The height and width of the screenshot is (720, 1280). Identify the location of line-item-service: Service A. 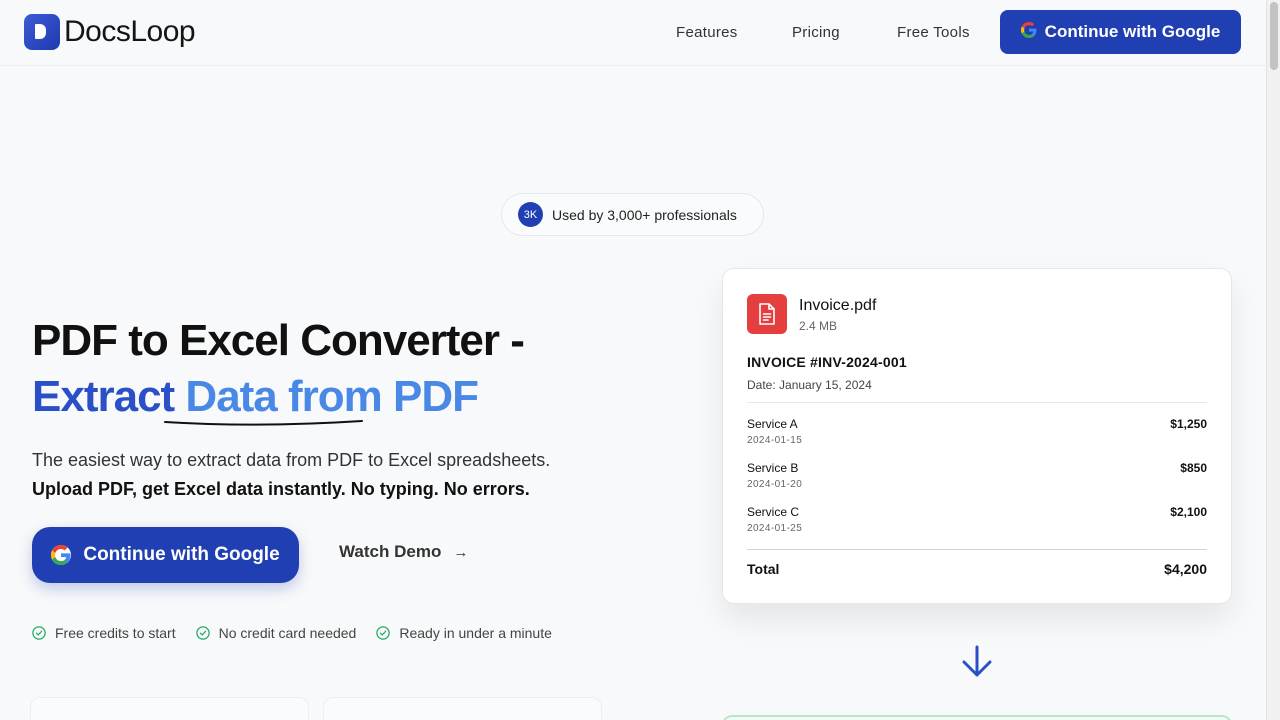
(772, 424).